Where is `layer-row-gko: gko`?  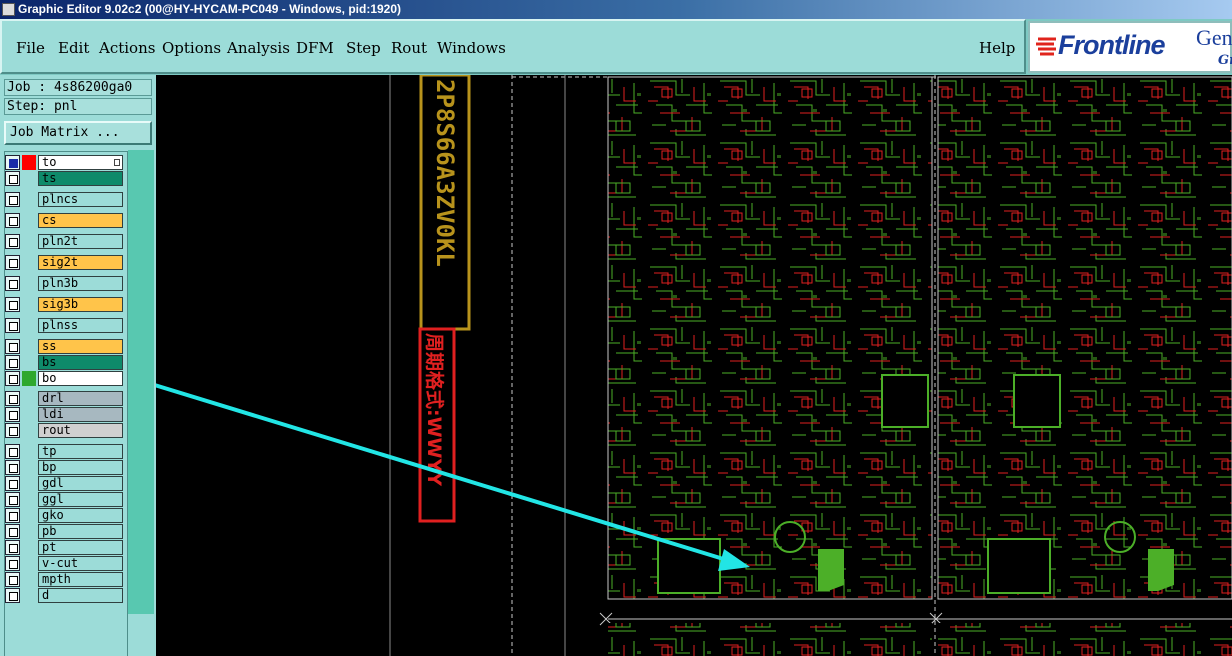
layer-row-gko: gko is located at coordinates (64, 515).